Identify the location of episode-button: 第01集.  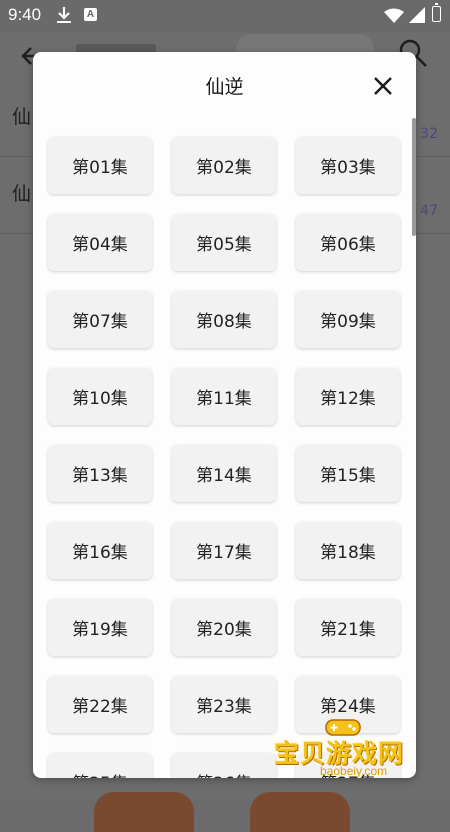
(100, 165).